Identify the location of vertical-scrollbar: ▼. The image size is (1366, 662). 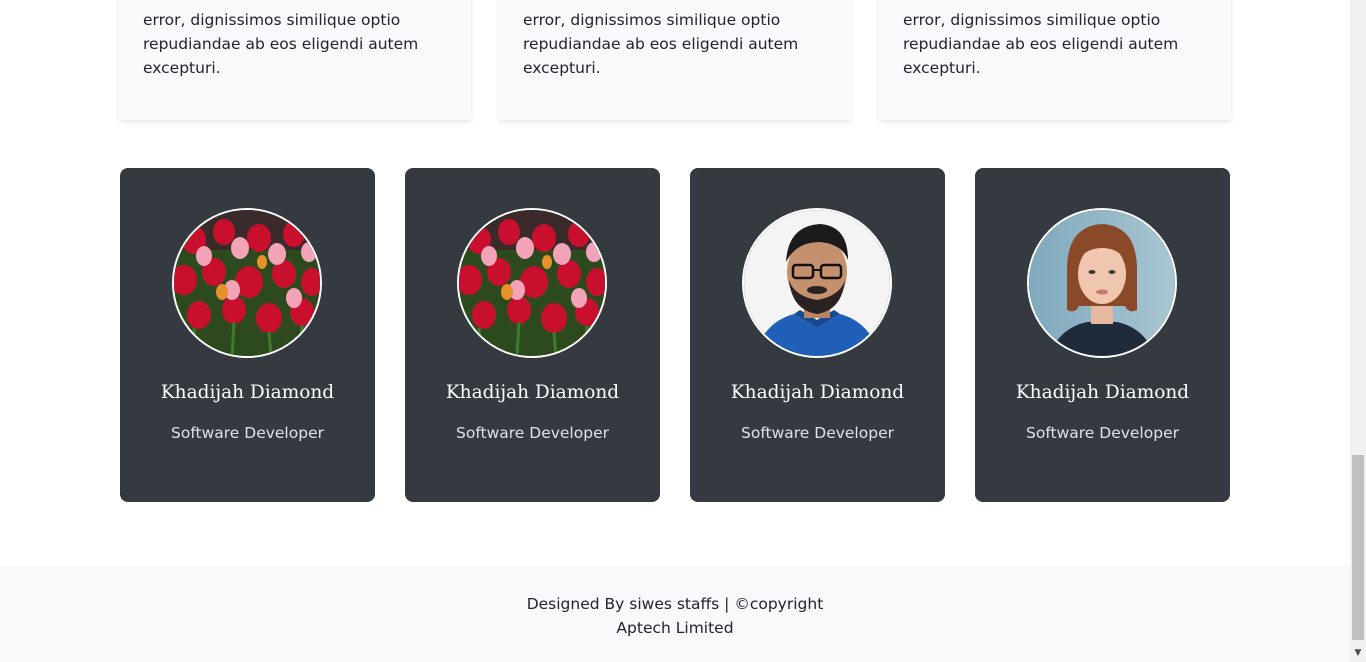
(1358, 331).